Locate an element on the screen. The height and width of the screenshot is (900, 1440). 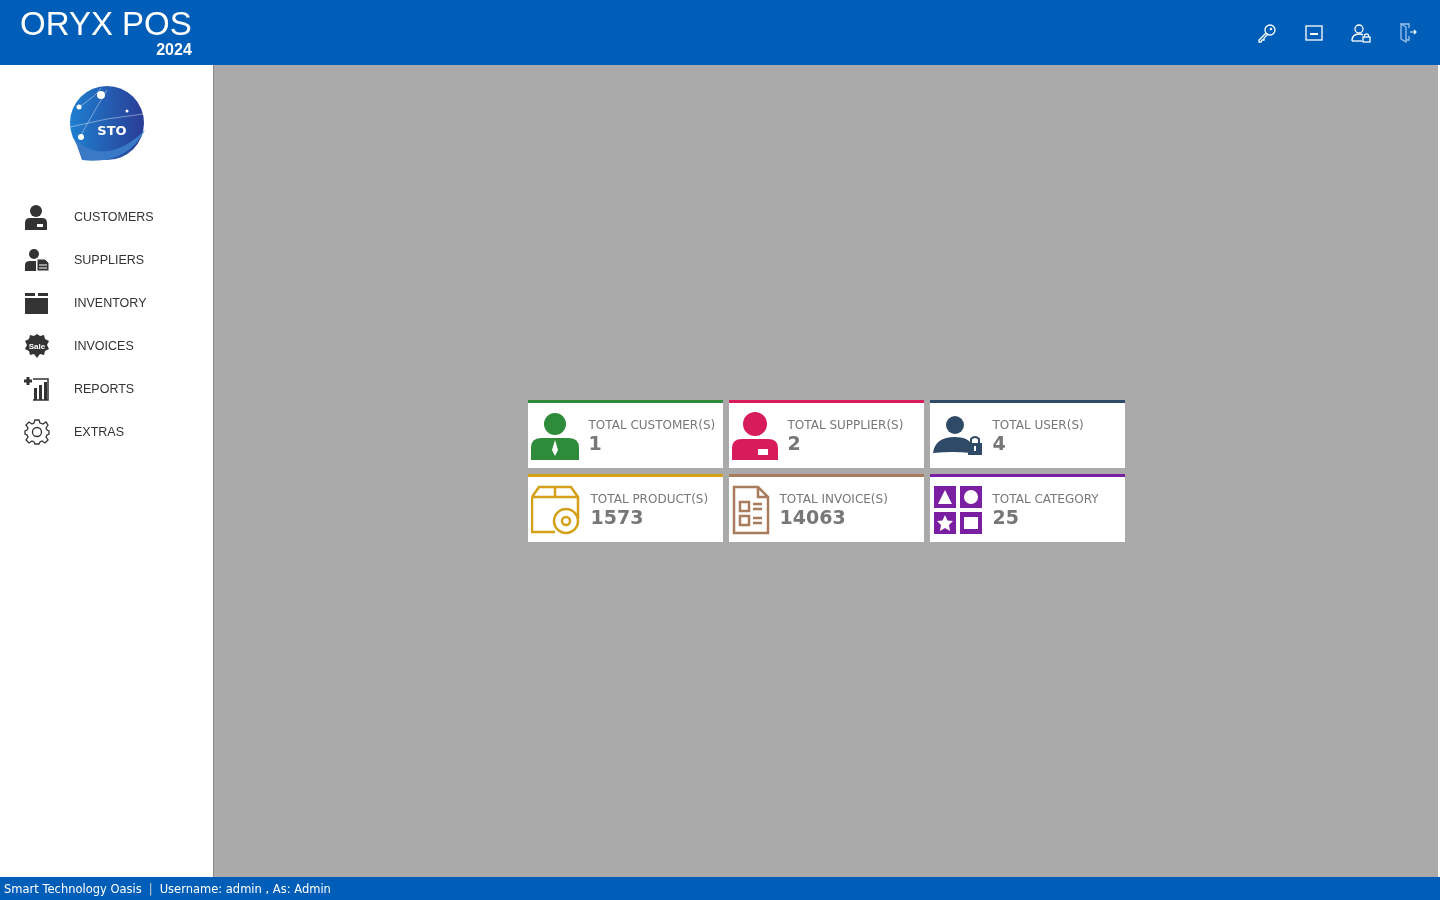
app-title: ORYX POS is located at coordinates (106, 23).